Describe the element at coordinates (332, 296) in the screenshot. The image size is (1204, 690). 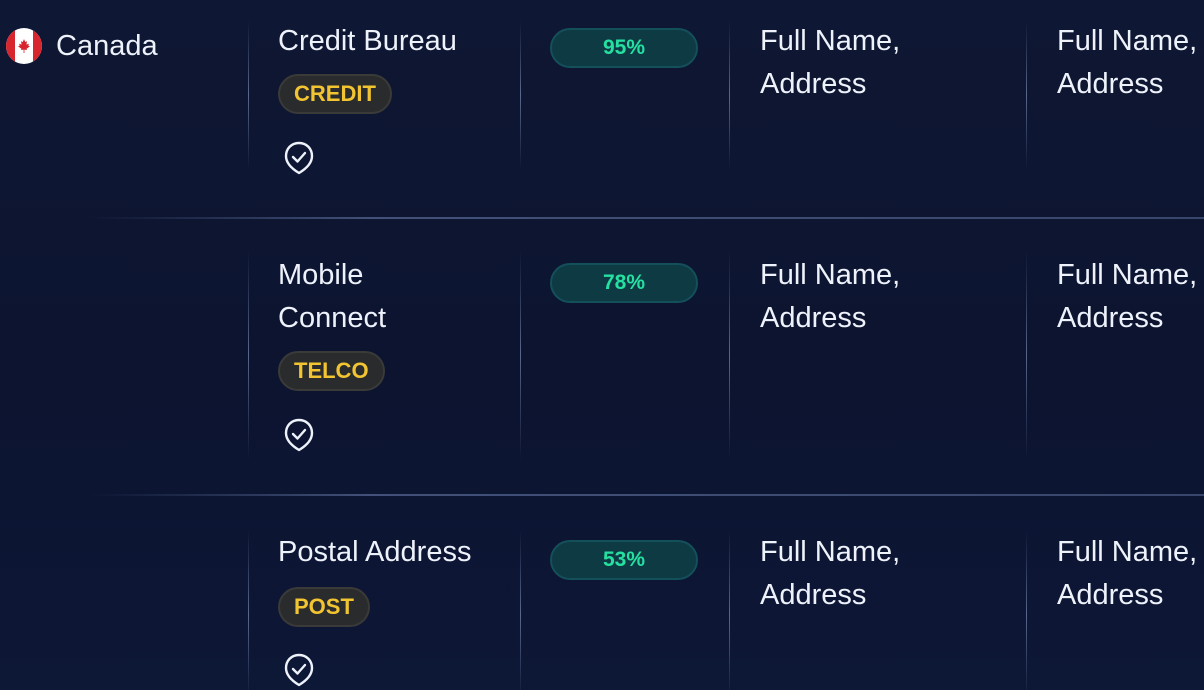
I see `source-name: Mobile Connect` at that location.